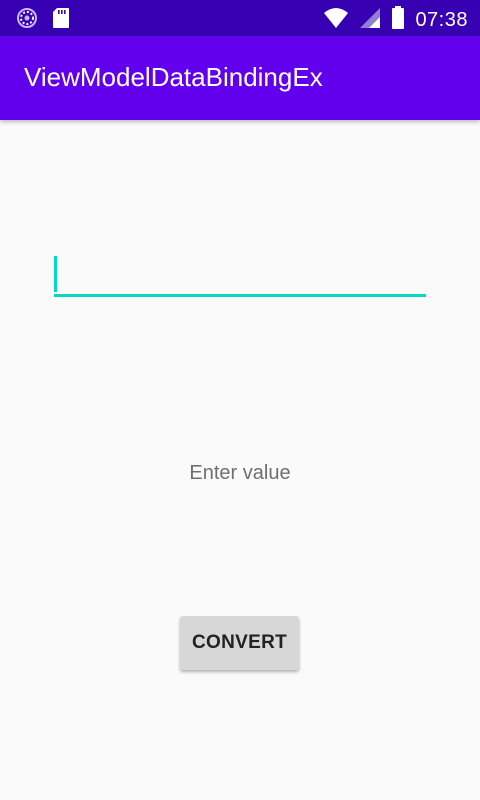 The width and height of the screenshot is (480, 800). I want to click on status-time: 07:38, so click(441, 20).